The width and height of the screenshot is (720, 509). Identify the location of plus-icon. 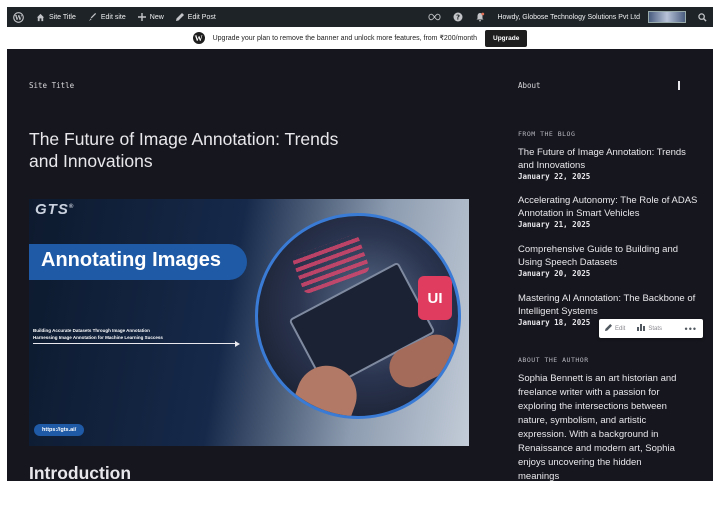
(141, 17).